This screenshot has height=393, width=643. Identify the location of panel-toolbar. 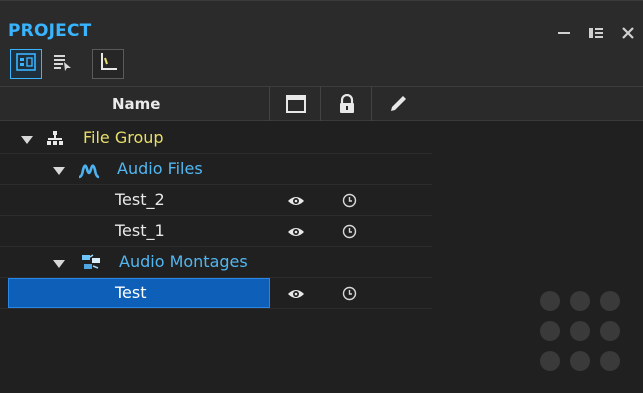
(321, 67).